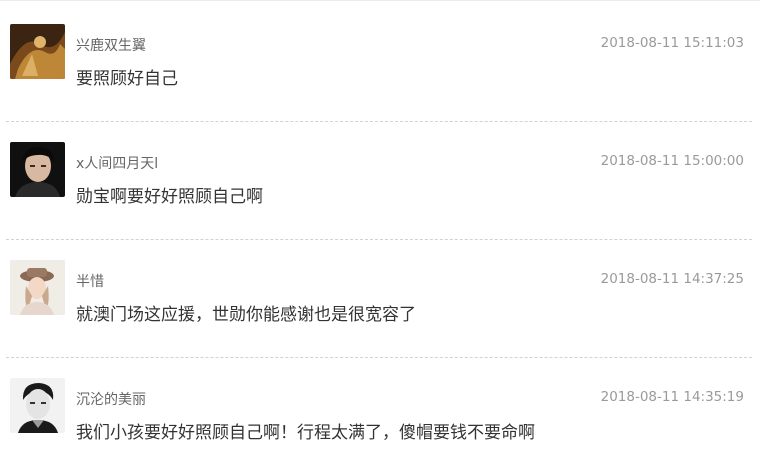 This screenshot has width=760, height=476. What do you see at coordinates (90, 281) in the screenshot?
I see `comment-username: 半惜` at bounding box center [90, 281].